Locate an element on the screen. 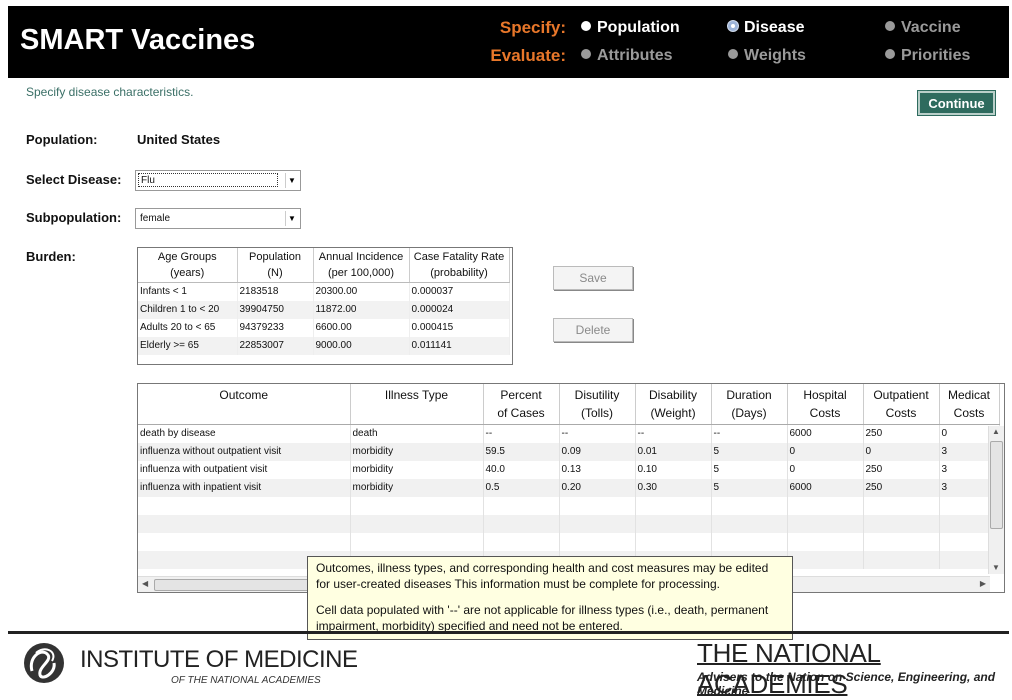 The height and width of the screenshot is (700, 1012). table-row: death by disease death -- -- -- -- 6000 250 0 is located at coordinates (569, 433).